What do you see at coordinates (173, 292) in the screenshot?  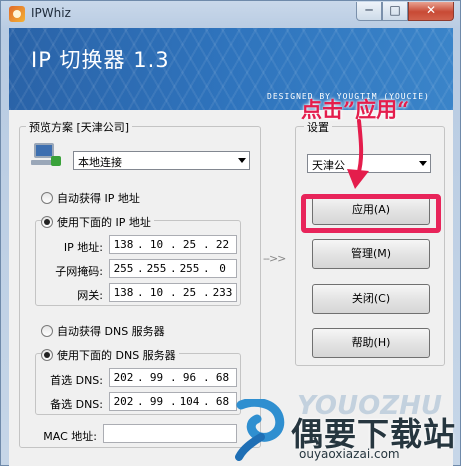 I see `gateway-field: 138. 10. 25. 233` at bounding box center [173, 292].